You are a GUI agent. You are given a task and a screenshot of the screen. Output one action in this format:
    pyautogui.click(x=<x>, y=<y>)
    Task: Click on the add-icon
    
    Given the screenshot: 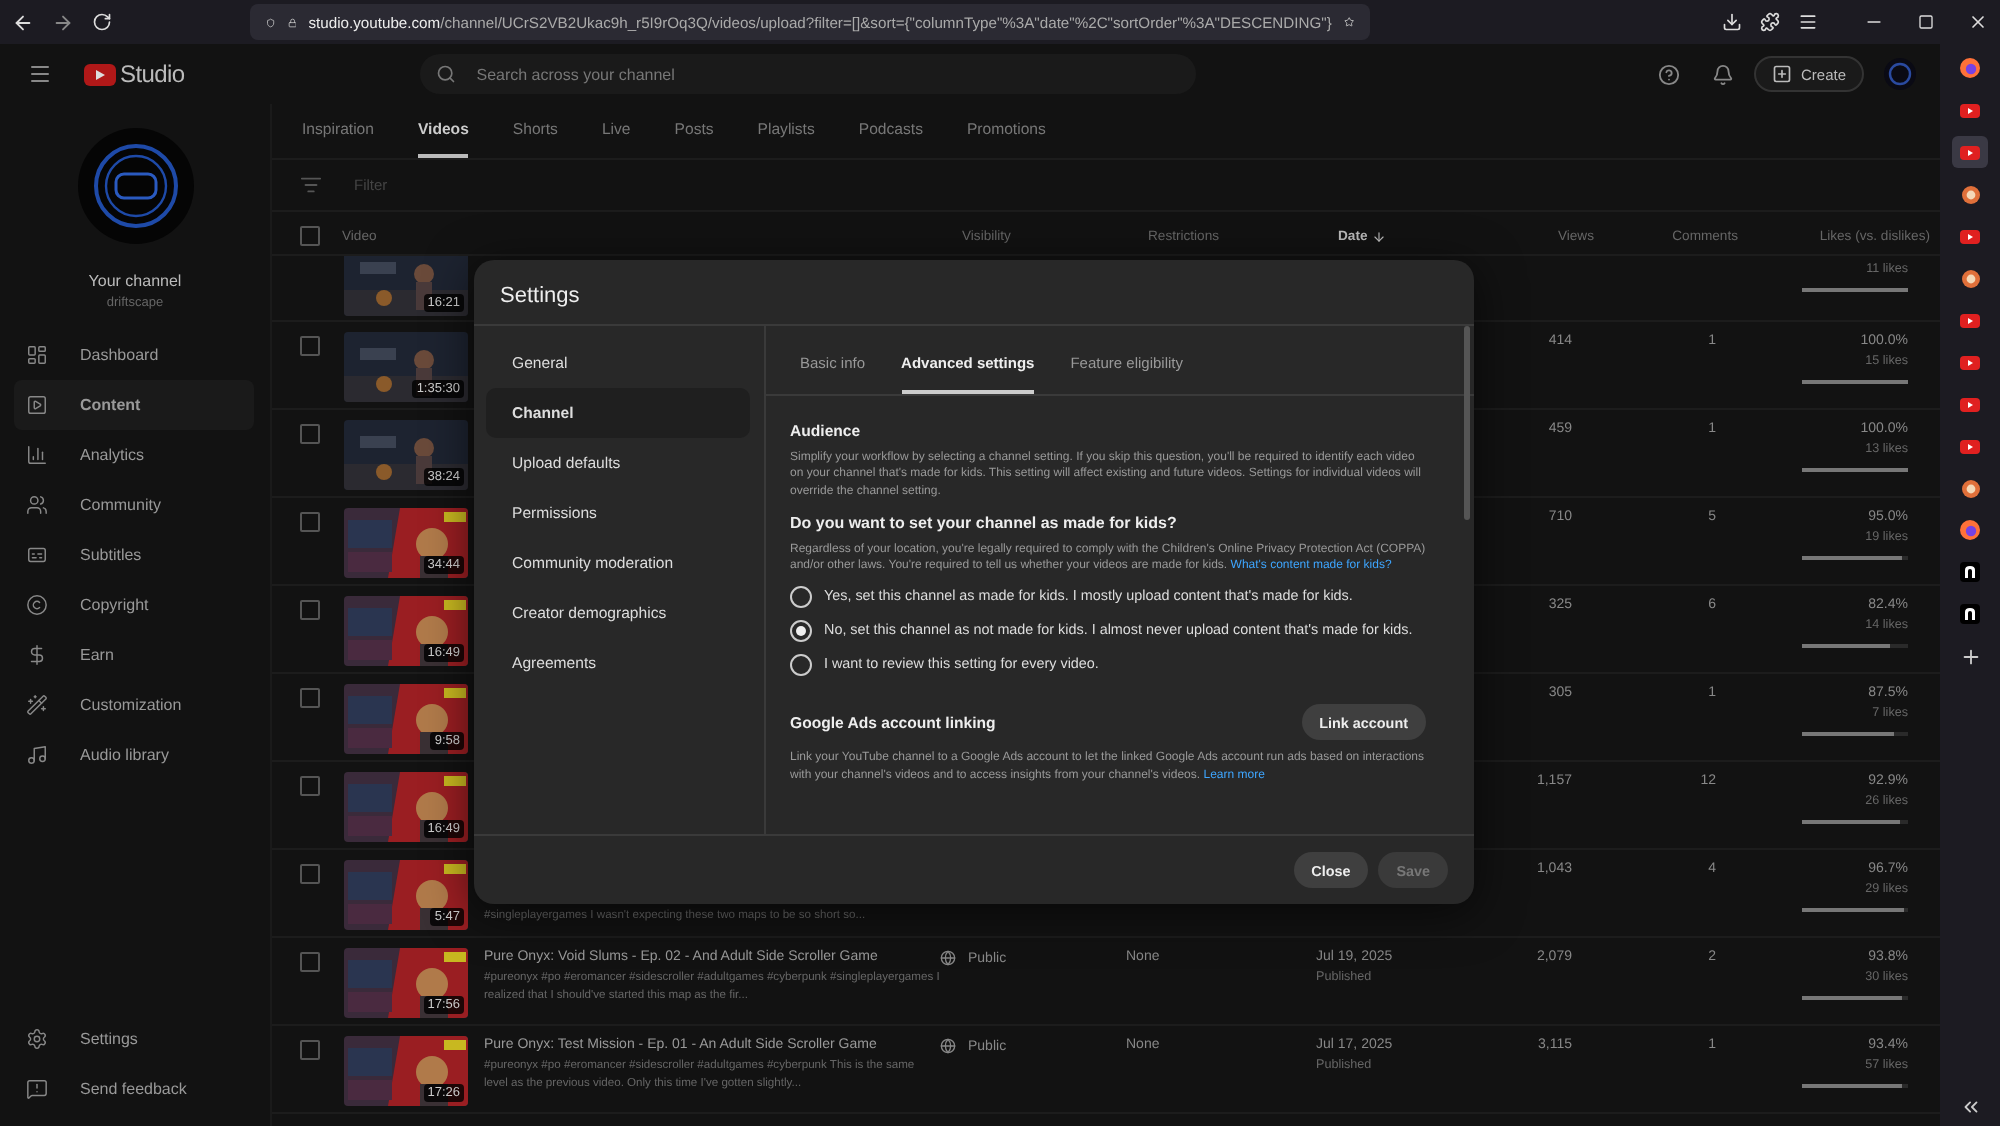 What is the action you would take?
    pyautogui.click(x=1970, y=656)
    